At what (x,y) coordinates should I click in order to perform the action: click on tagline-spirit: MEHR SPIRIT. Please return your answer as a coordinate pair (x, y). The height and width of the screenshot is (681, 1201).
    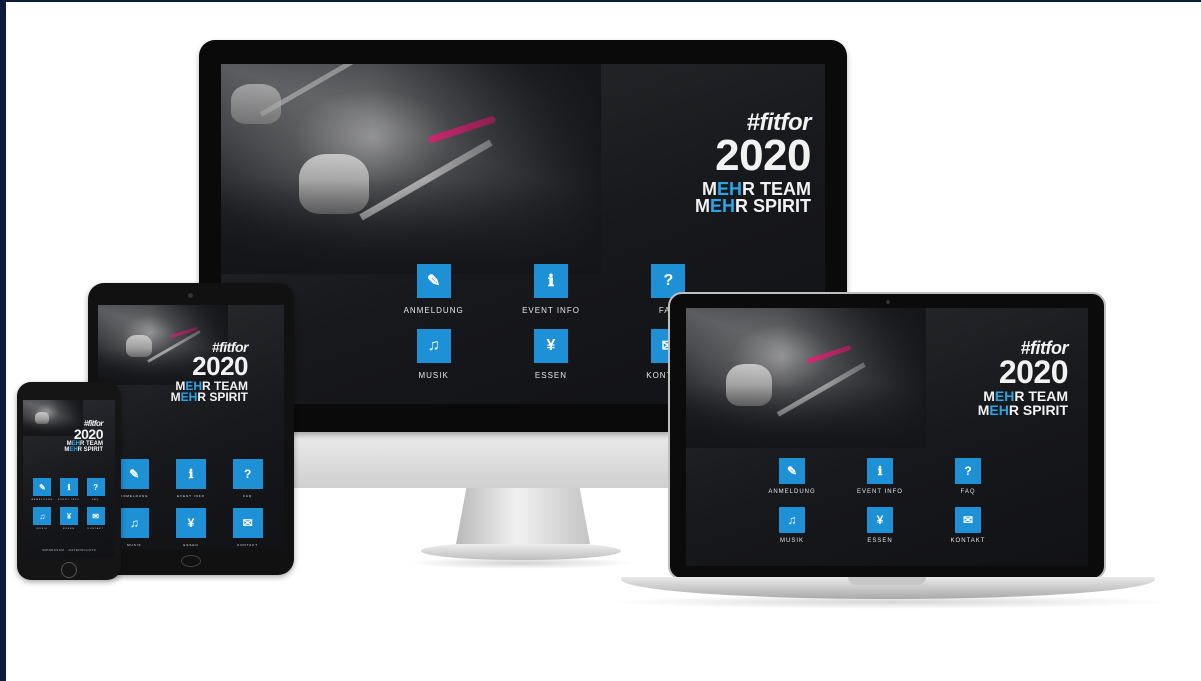
    Looking at the image, I should click on (752, 205).